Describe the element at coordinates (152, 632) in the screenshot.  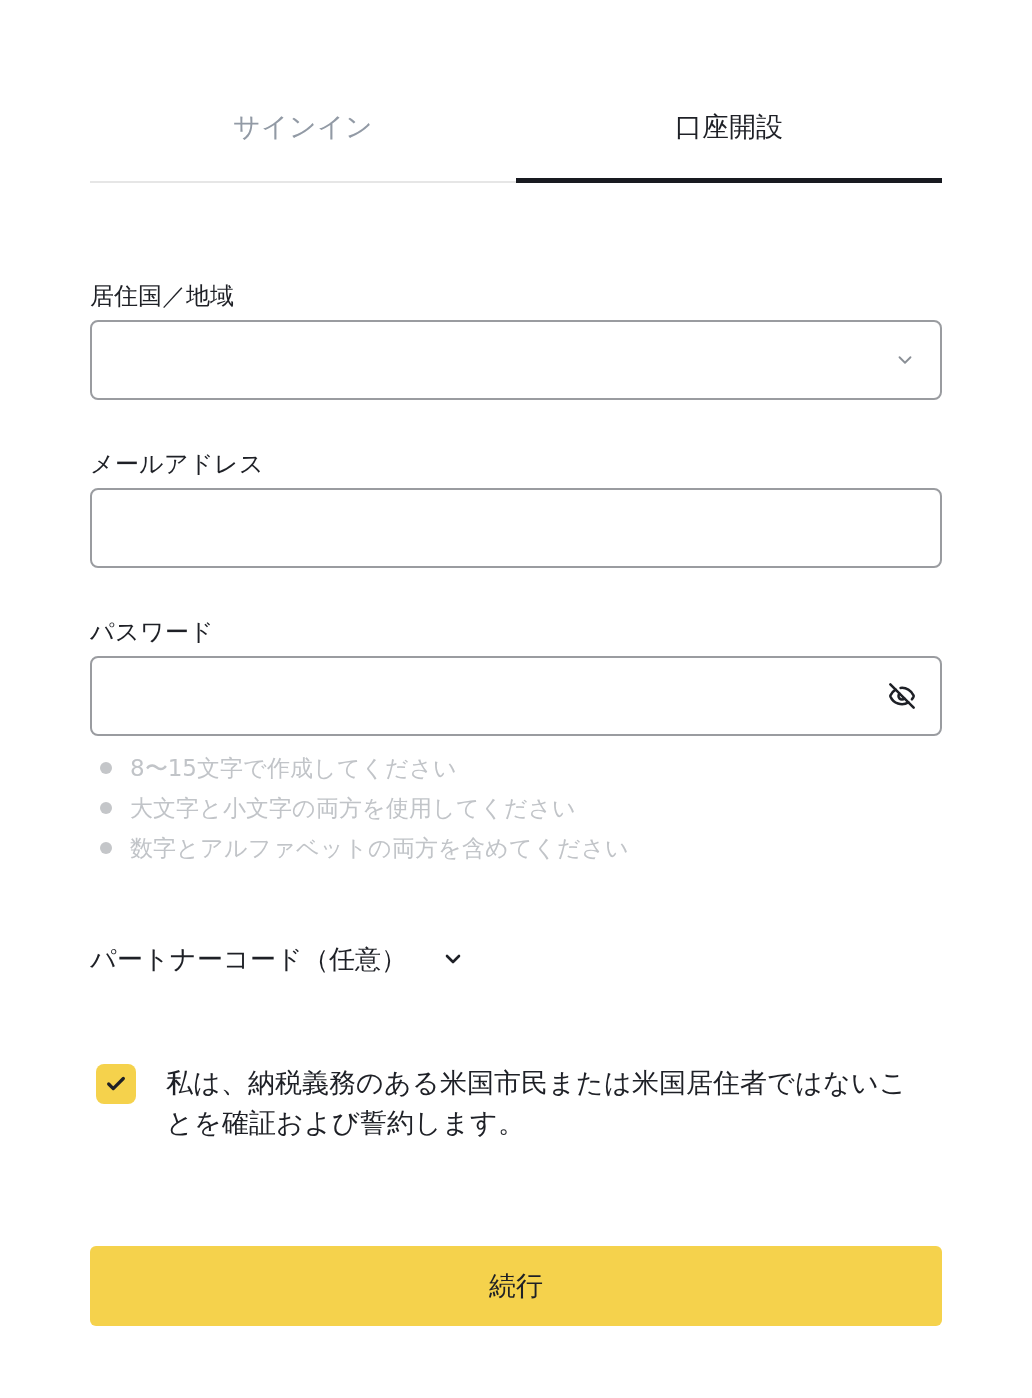
I see `field-label: パスワード` at that location.